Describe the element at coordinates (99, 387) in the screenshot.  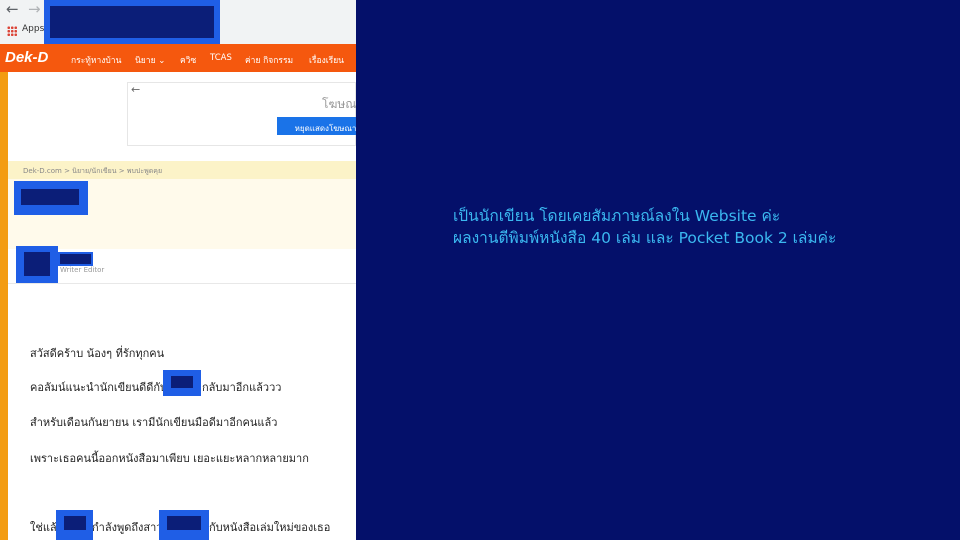
I see `paragraph-intro-start: คอลัมน์แนะนำนักเขียนดีดีกับ` at that location.